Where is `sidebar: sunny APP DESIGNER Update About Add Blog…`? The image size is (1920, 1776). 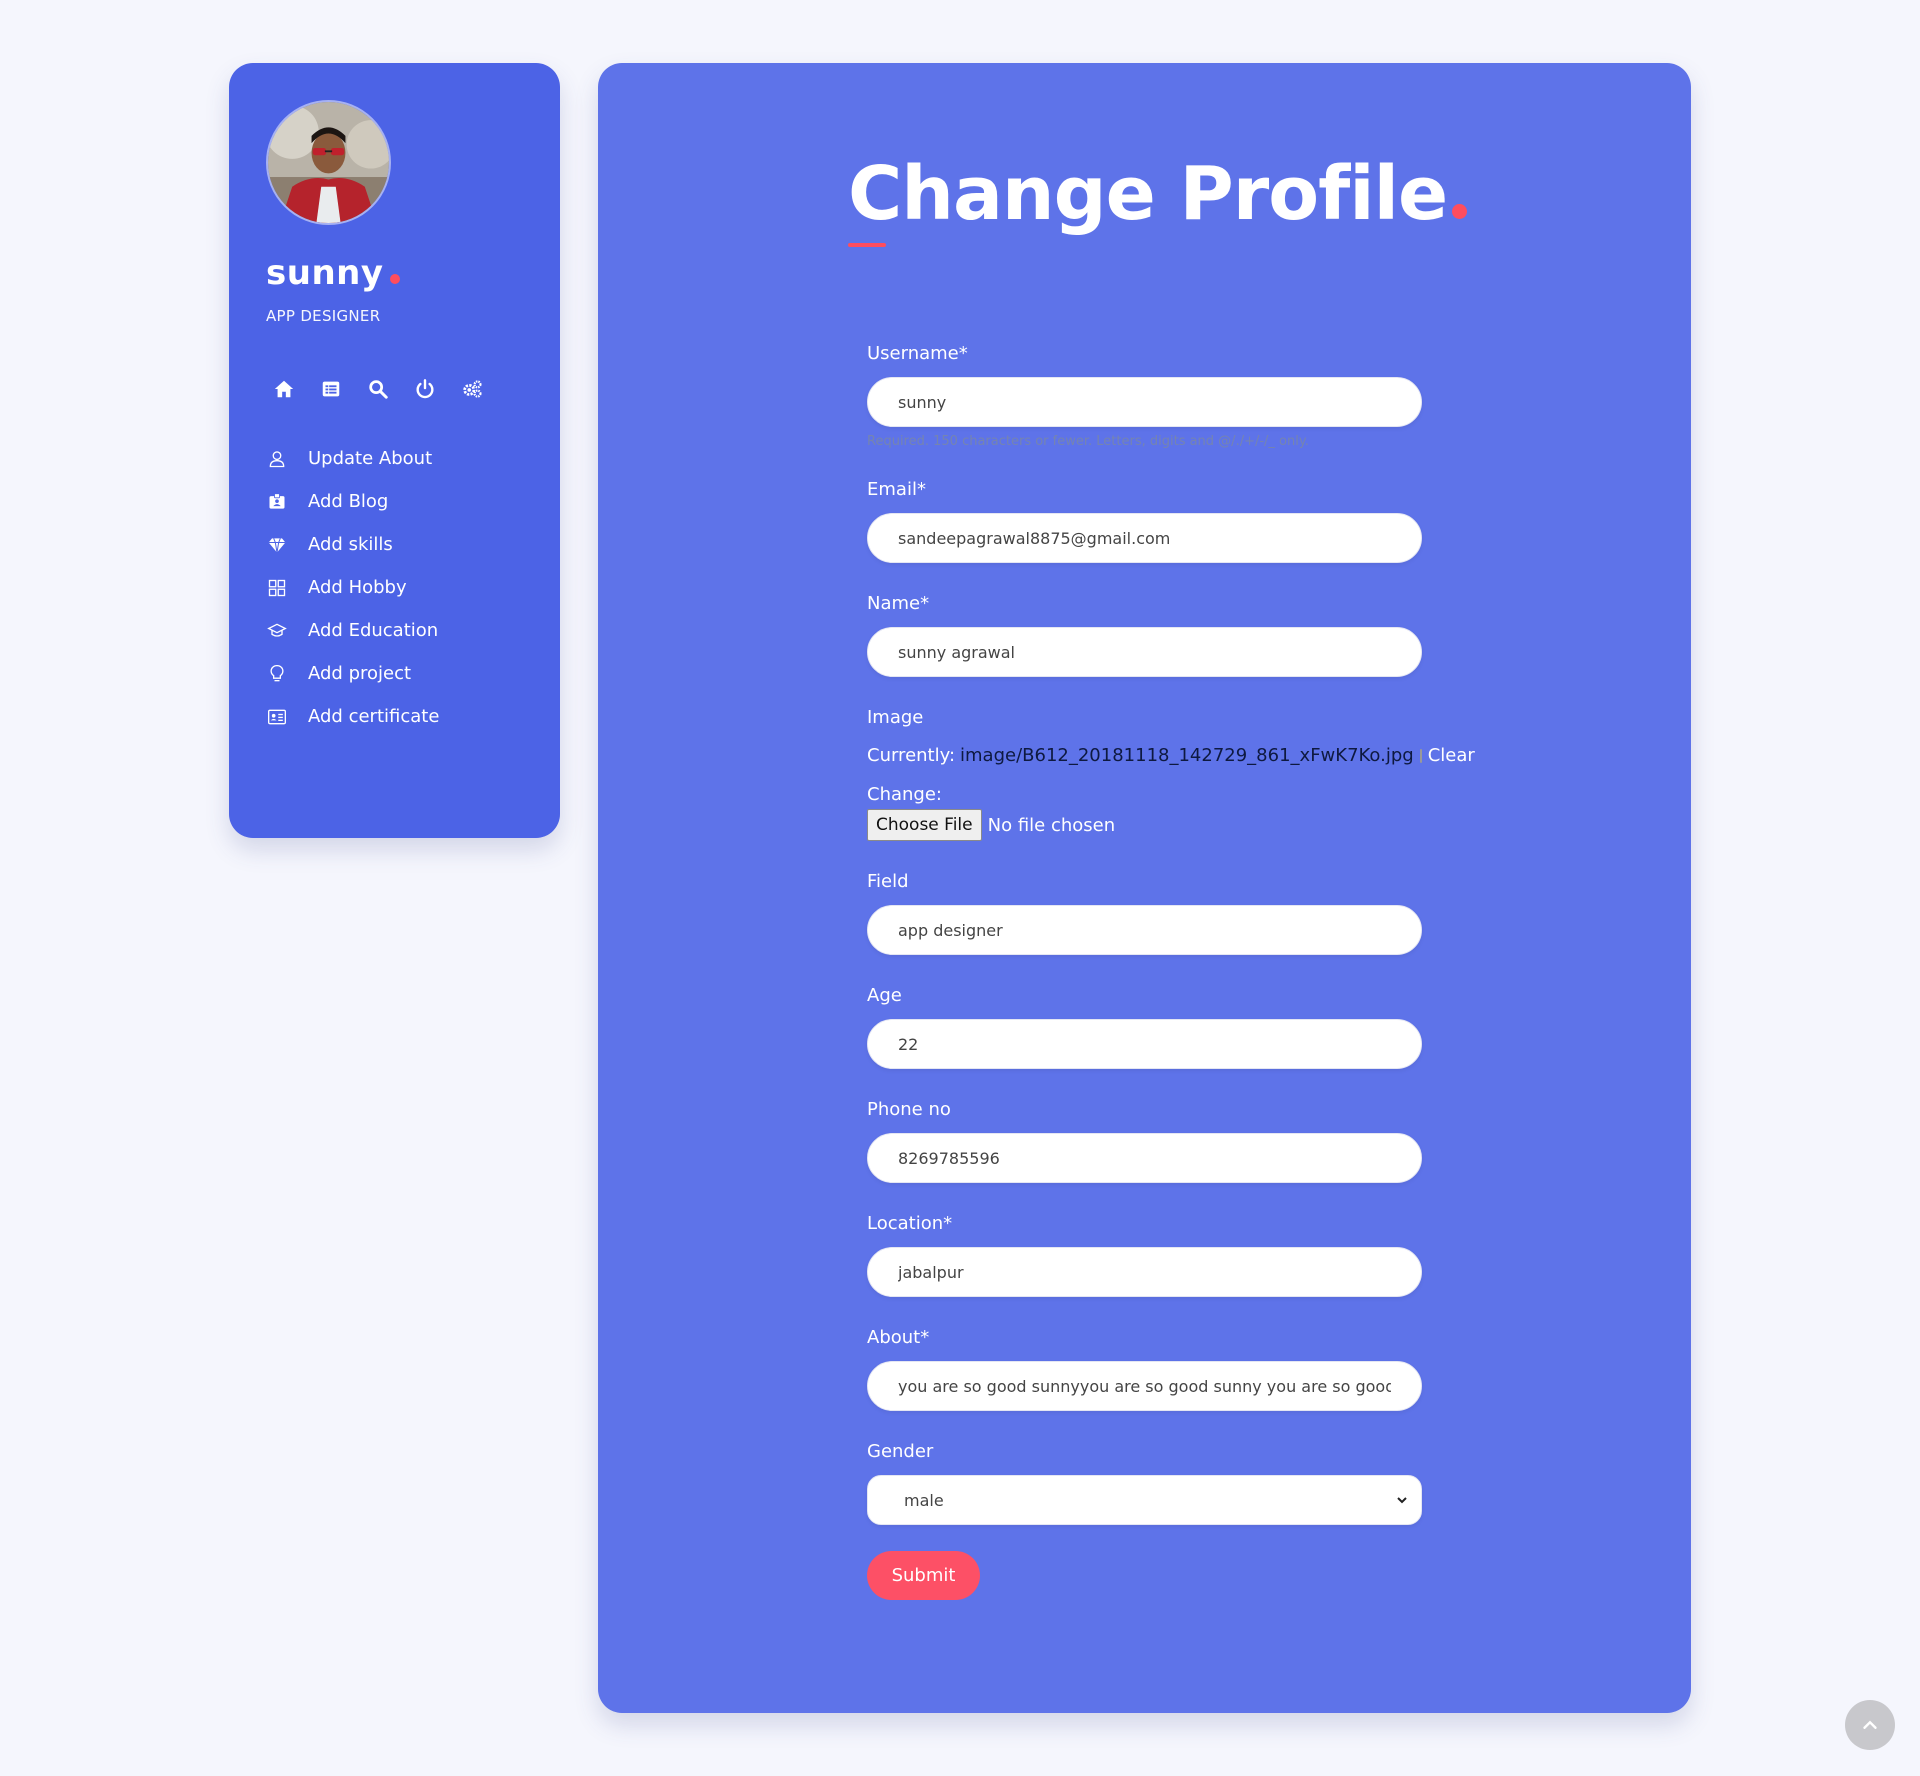
sidebar: sunny APP DESIGNER Update About Add Blog… is located at coordinates (394, 450).